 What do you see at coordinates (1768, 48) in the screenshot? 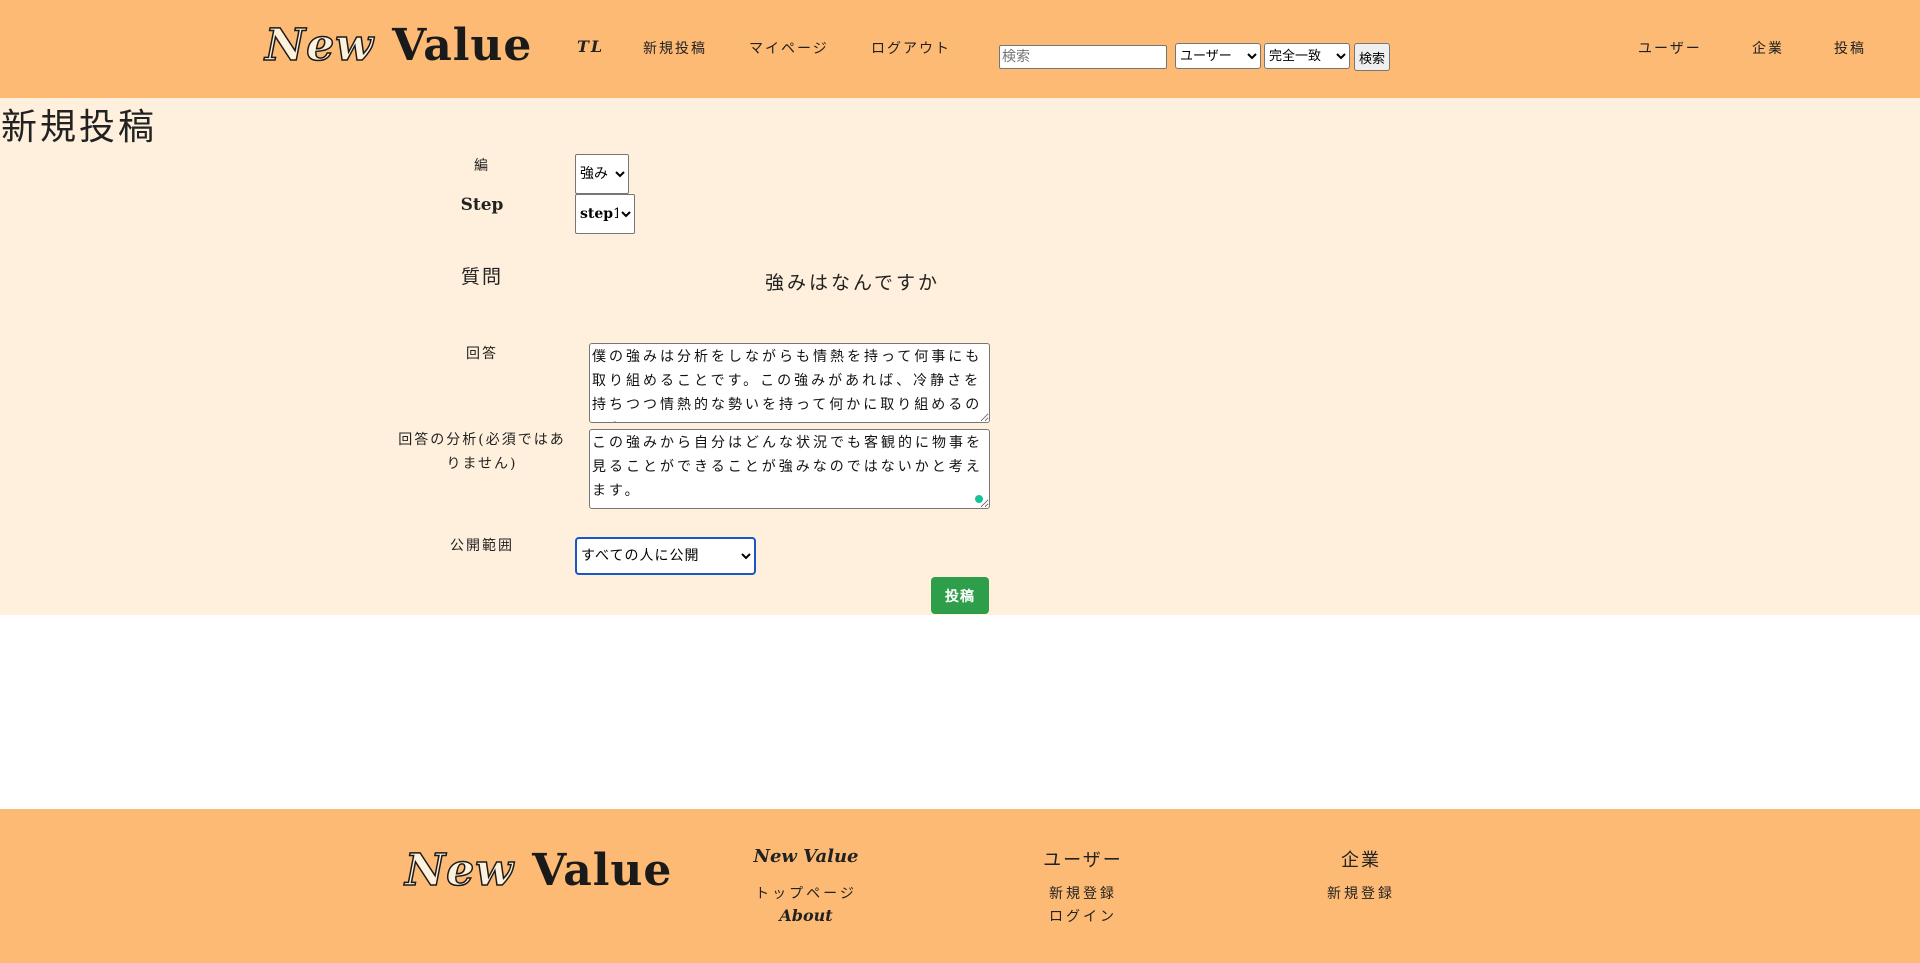
I see `nav-companies-link: 企業` at bounding box center [1768, 48].